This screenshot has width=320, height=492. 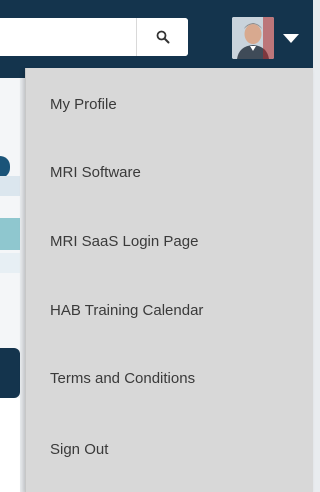 What do you see at coordinates (170, 378) in the screenshot?
I see `menu-item-terms-and-conditions: Terms and Conditions` at bounding box center [170, 378].